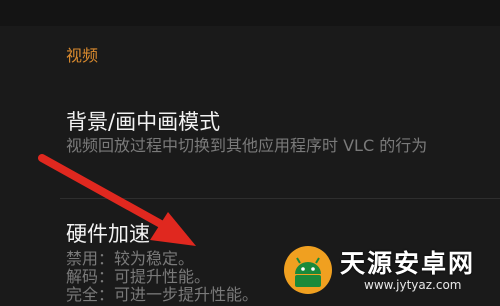  What do you see at coordinates (82, 55) in the screenshot?
I see `section-header-video: 视频` at bounding box center [82, 55].